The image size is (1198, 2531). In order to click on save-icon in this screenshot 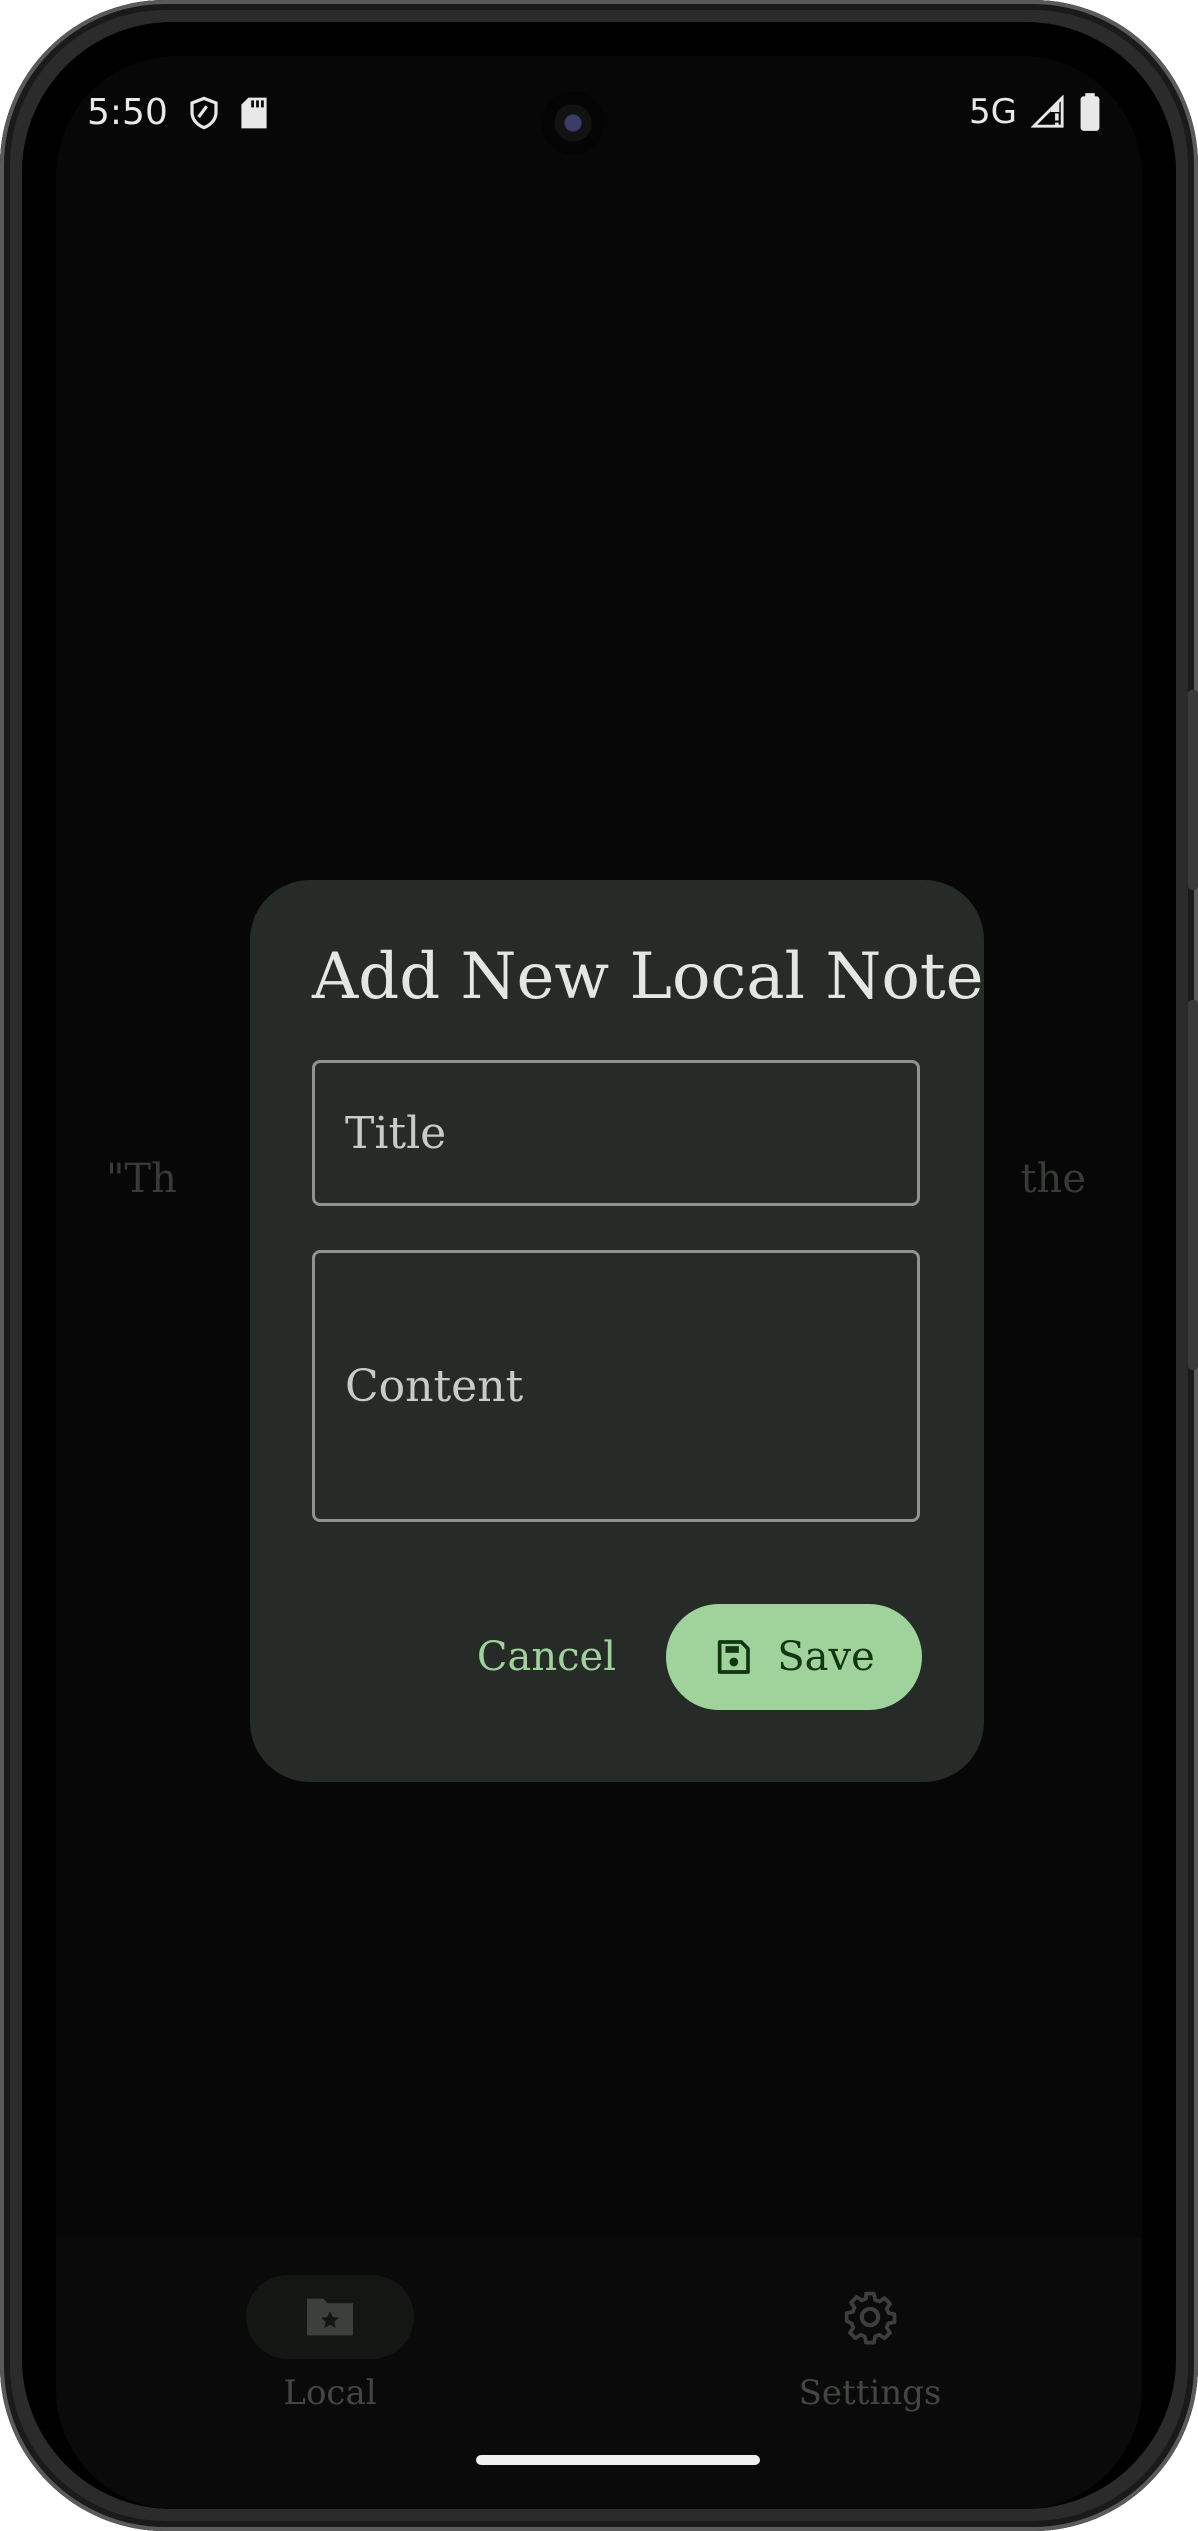, I will do `click(734, 1657)`.